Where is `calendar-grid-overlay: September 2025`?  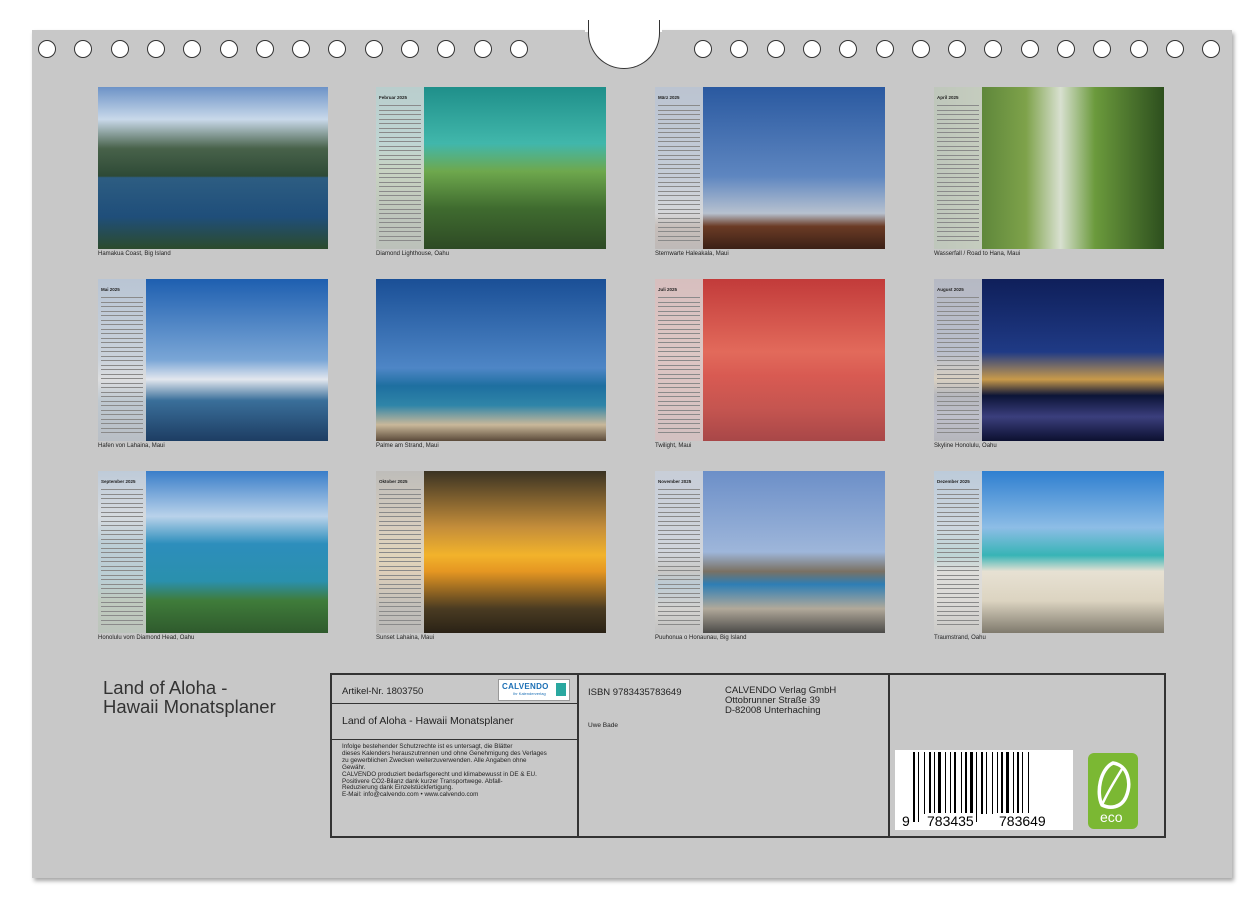
calendar-grid-overlay: September 2025 is located at coordinates (122, 552).